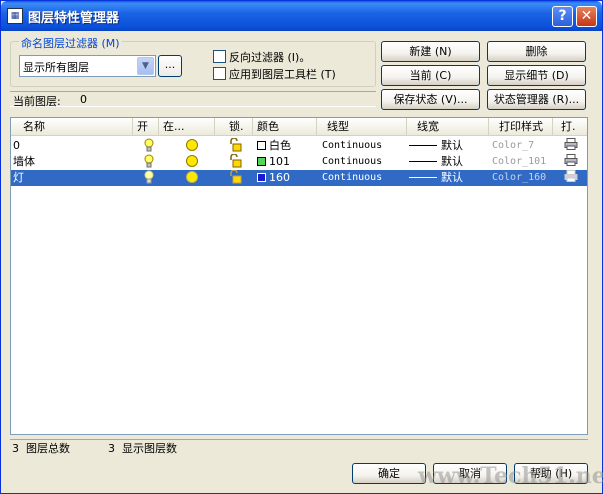  What do you see at coordinates (430, 75) in the screenshot?
I see `set-current-button: 当前 (C)` at bounding box center [430, 75].